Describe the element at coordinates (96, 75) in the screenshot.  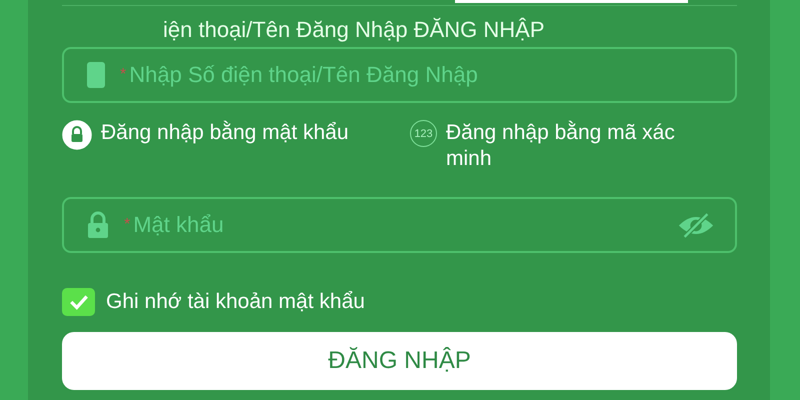
I see `phone-icon` at that location.